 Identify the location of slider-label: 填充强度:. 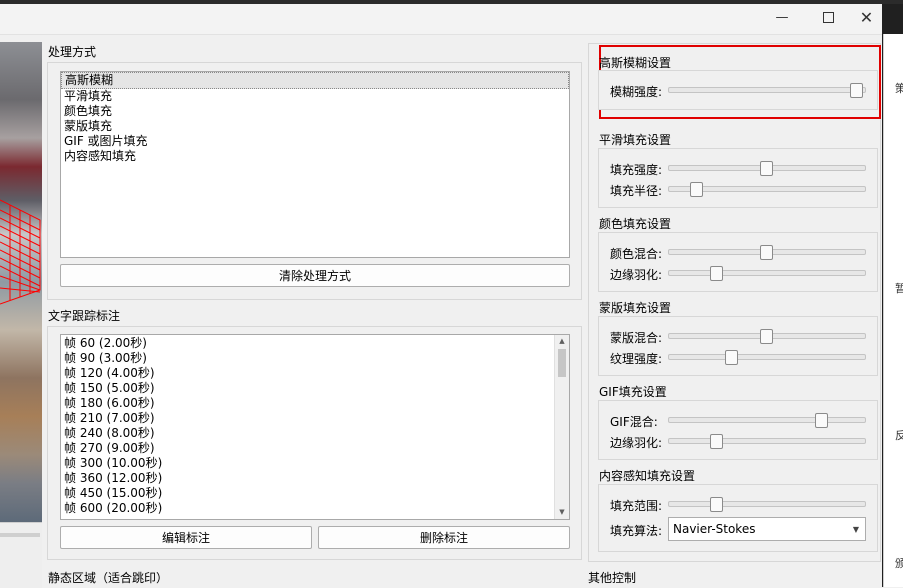
(636, 170).